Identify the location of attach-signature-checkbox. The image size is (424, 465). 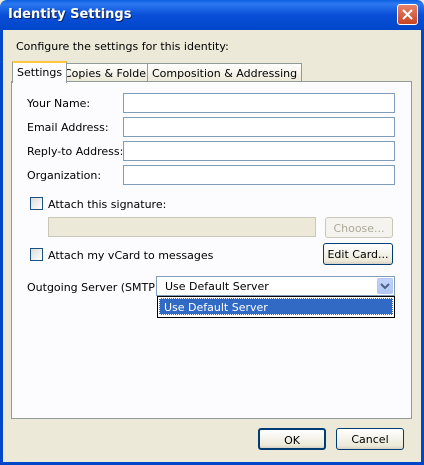
(36, 203).